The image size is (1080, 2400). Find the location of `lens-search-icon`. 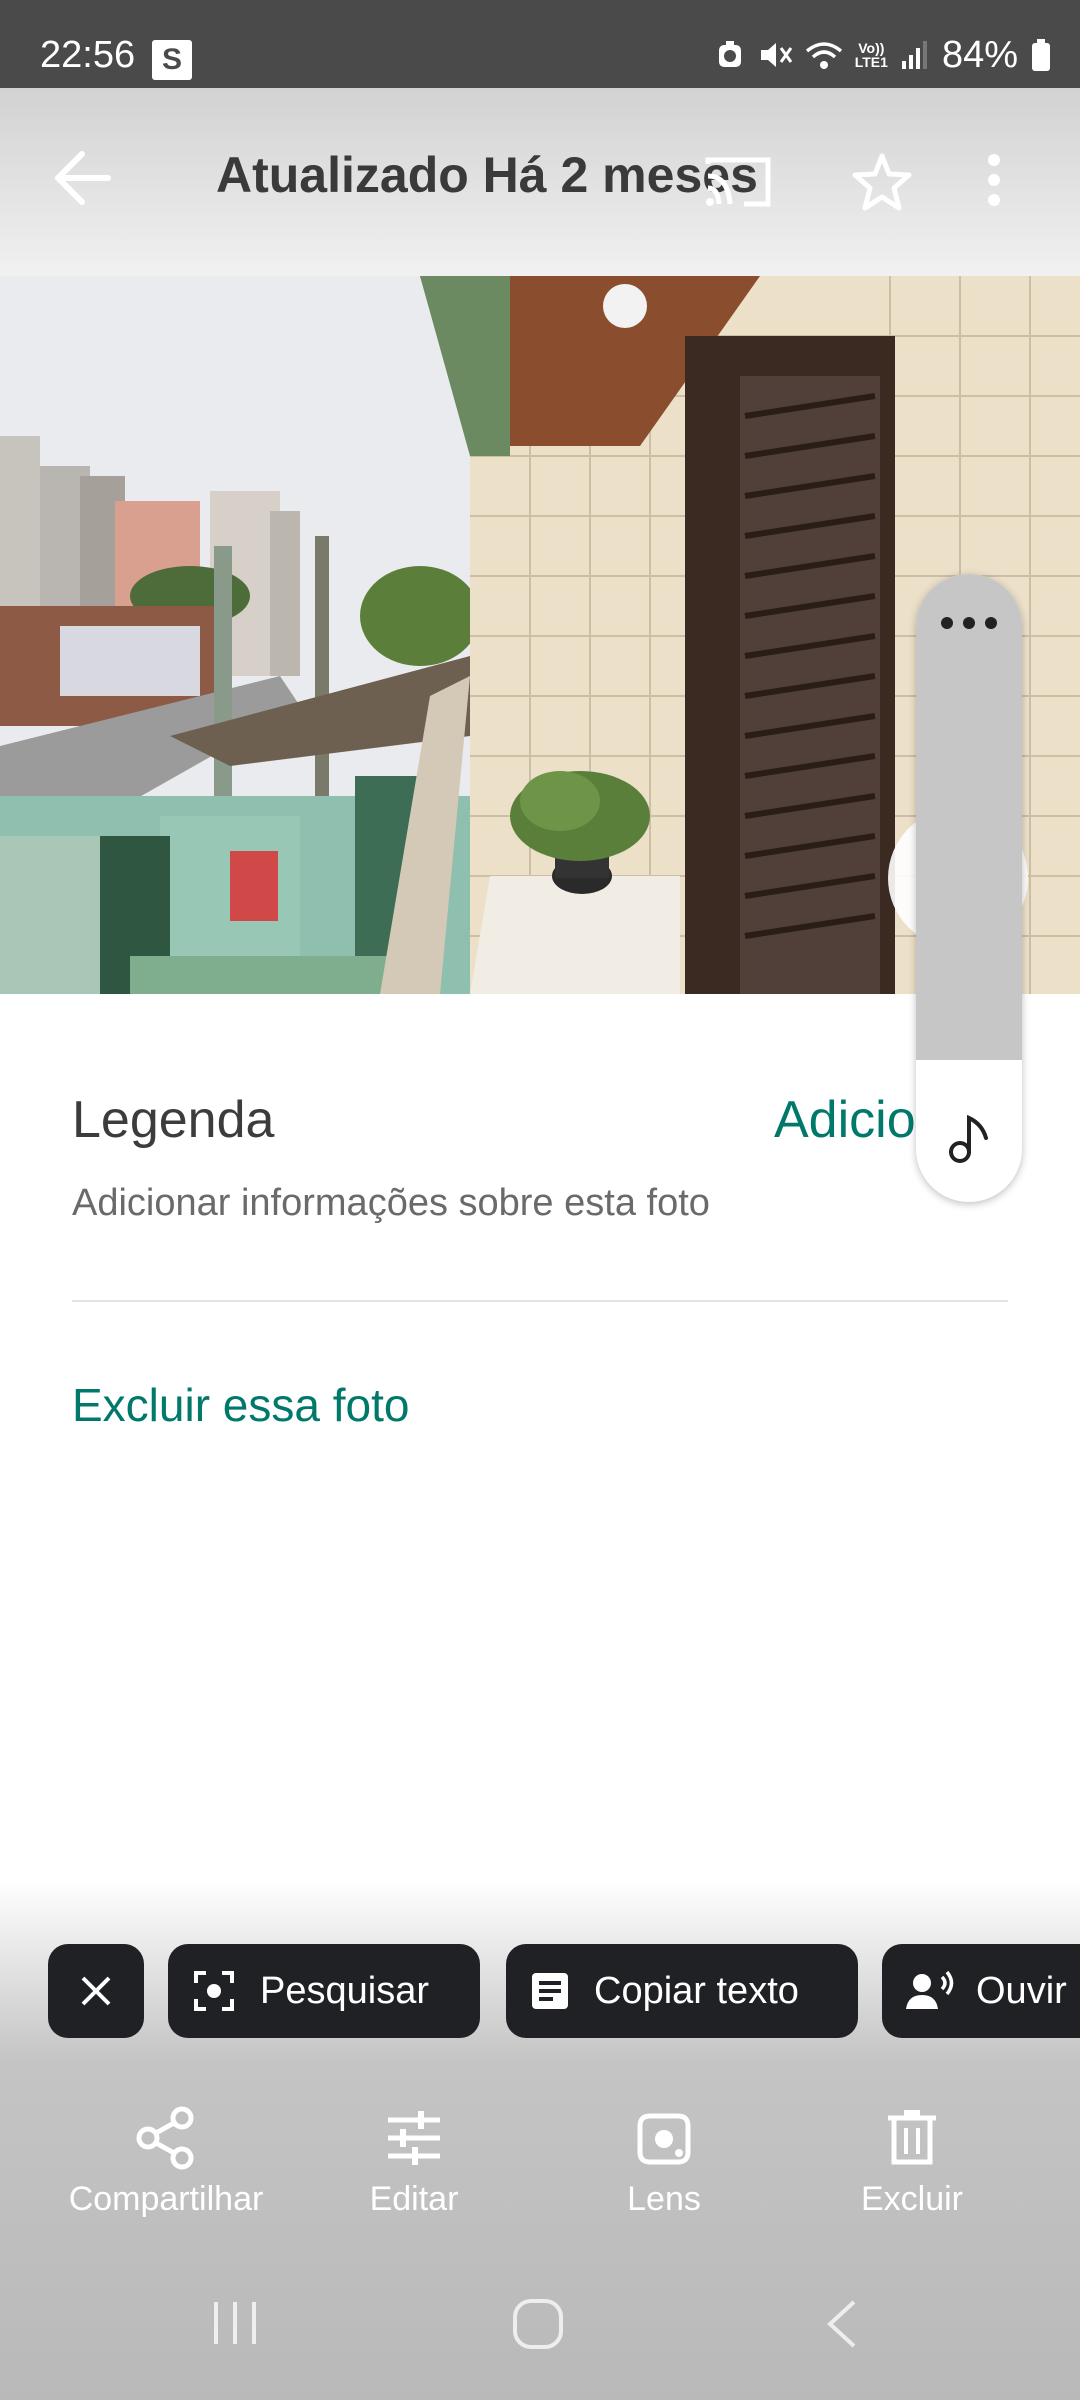

lens-search-icon is located at coordinates (214, 1991).